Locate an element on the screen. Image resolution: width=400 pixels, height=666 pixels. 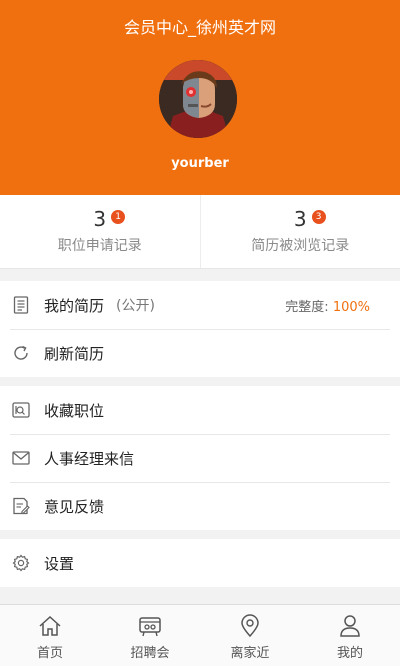
application-label: 职位申请记录 is located at coordinates (99, 246).